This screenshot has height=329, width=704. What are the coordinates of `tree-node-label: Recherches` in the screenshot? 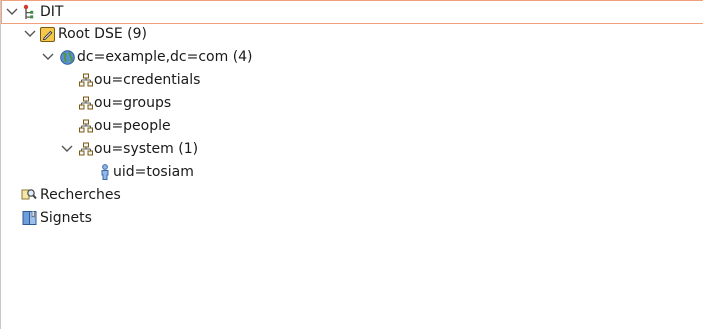 It's located at (80, 195).